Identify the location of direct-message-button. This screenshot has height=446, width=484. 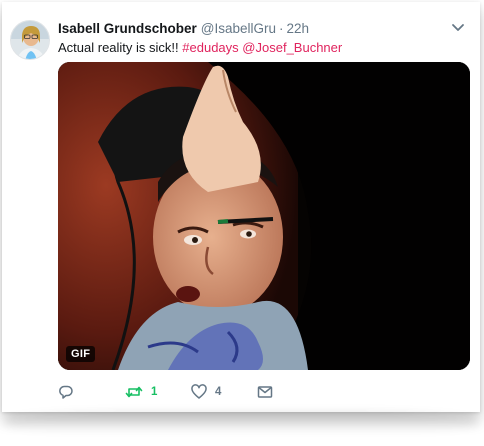
(265, 392).